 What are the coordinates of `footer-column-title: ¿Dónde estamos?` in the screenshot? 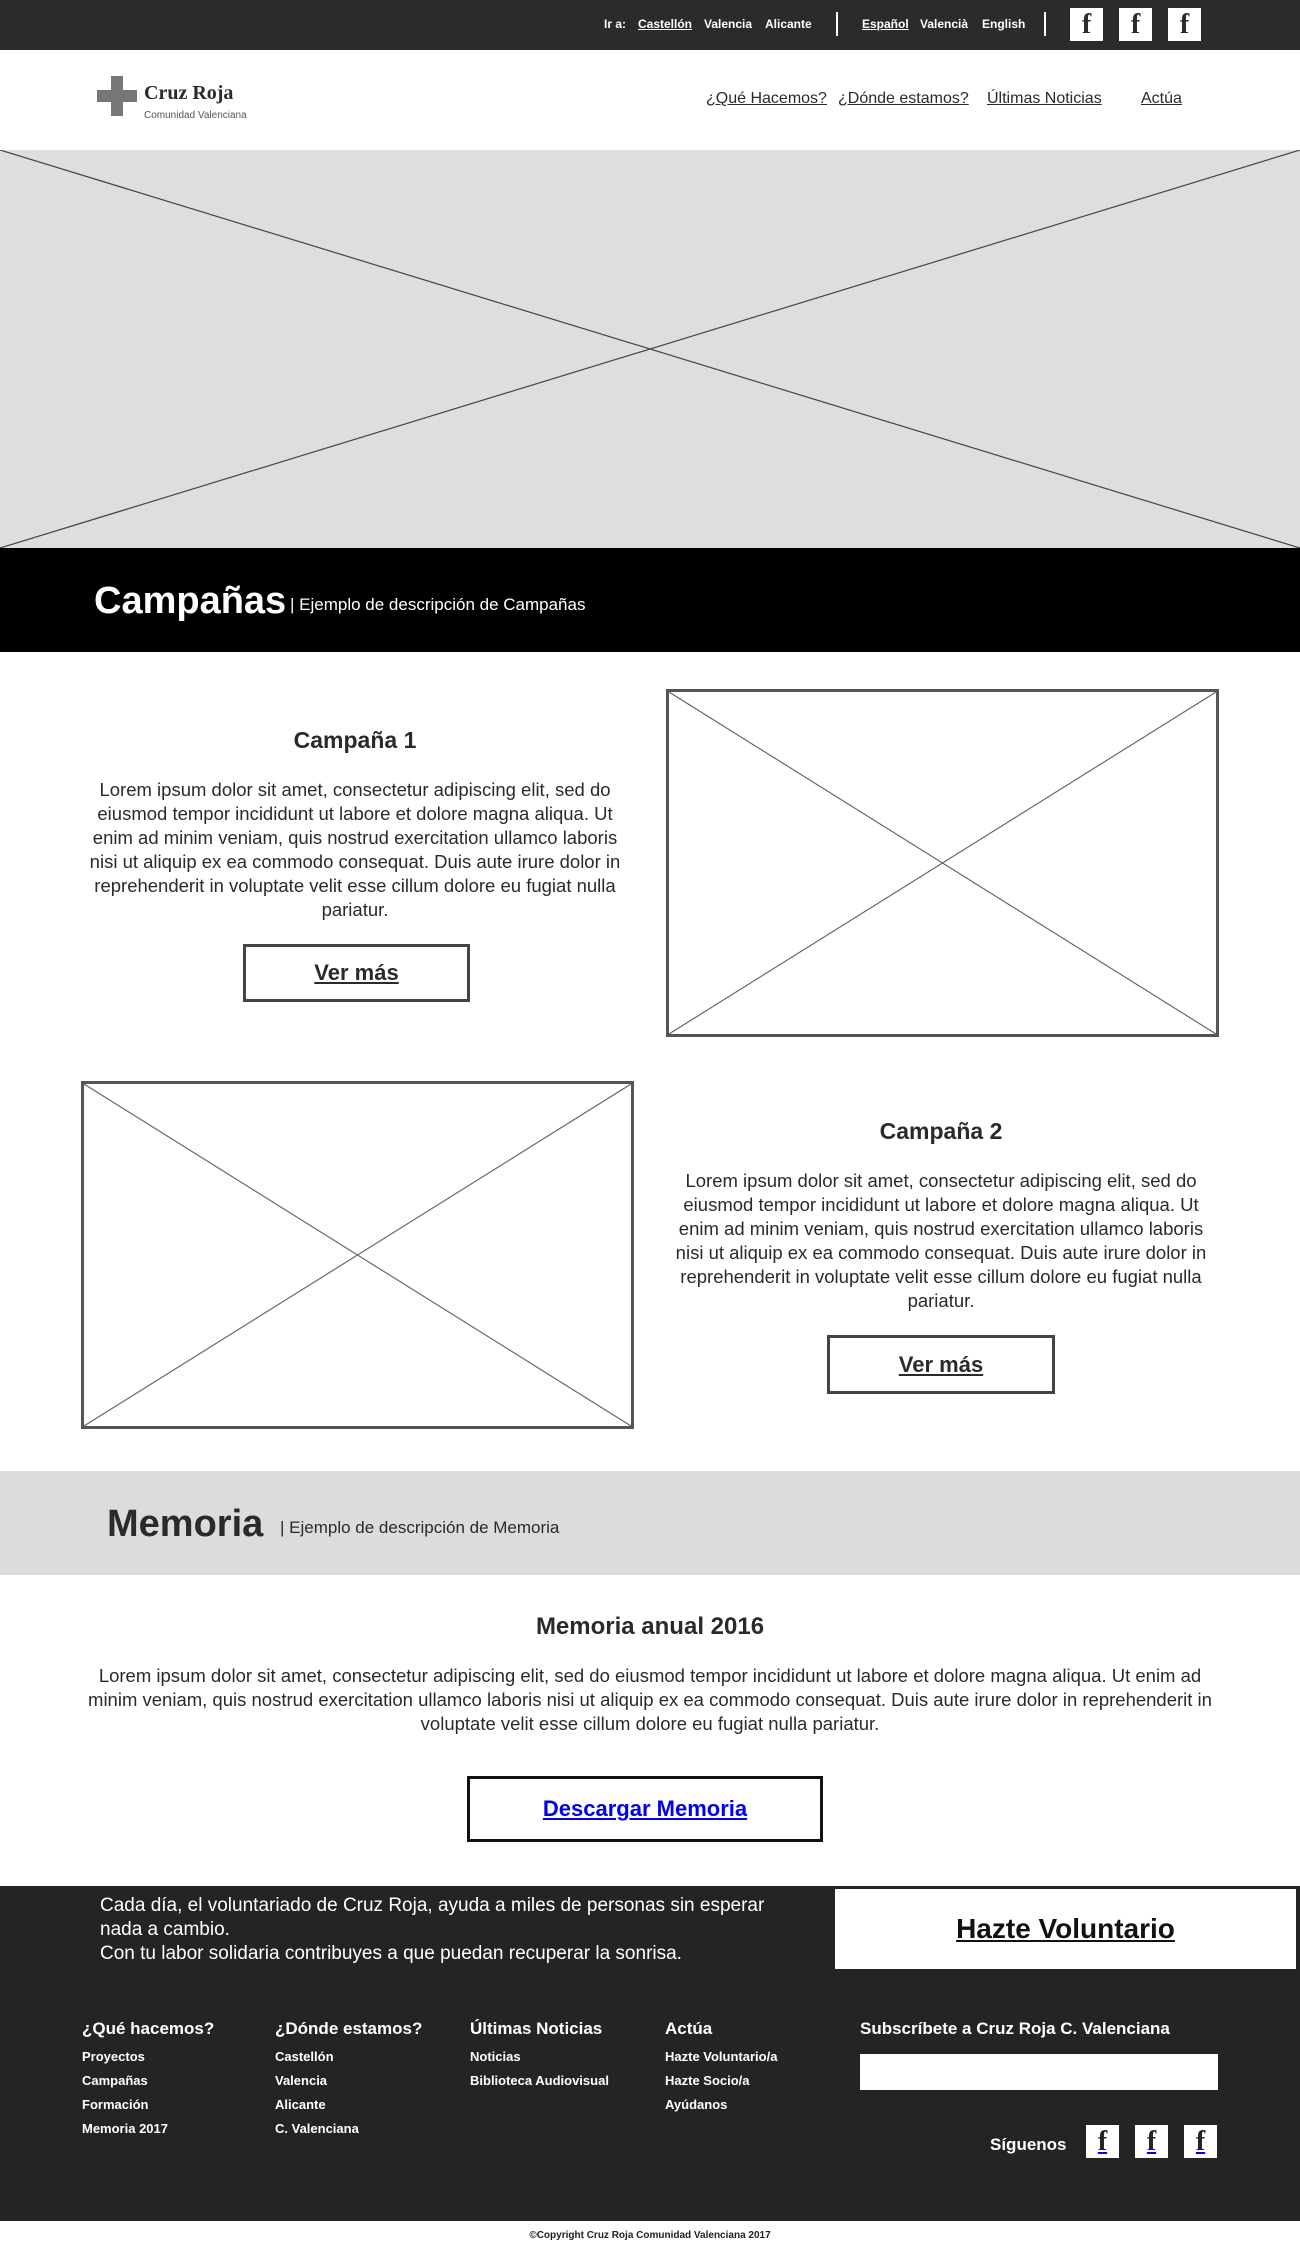 It's located at (349, 2028).